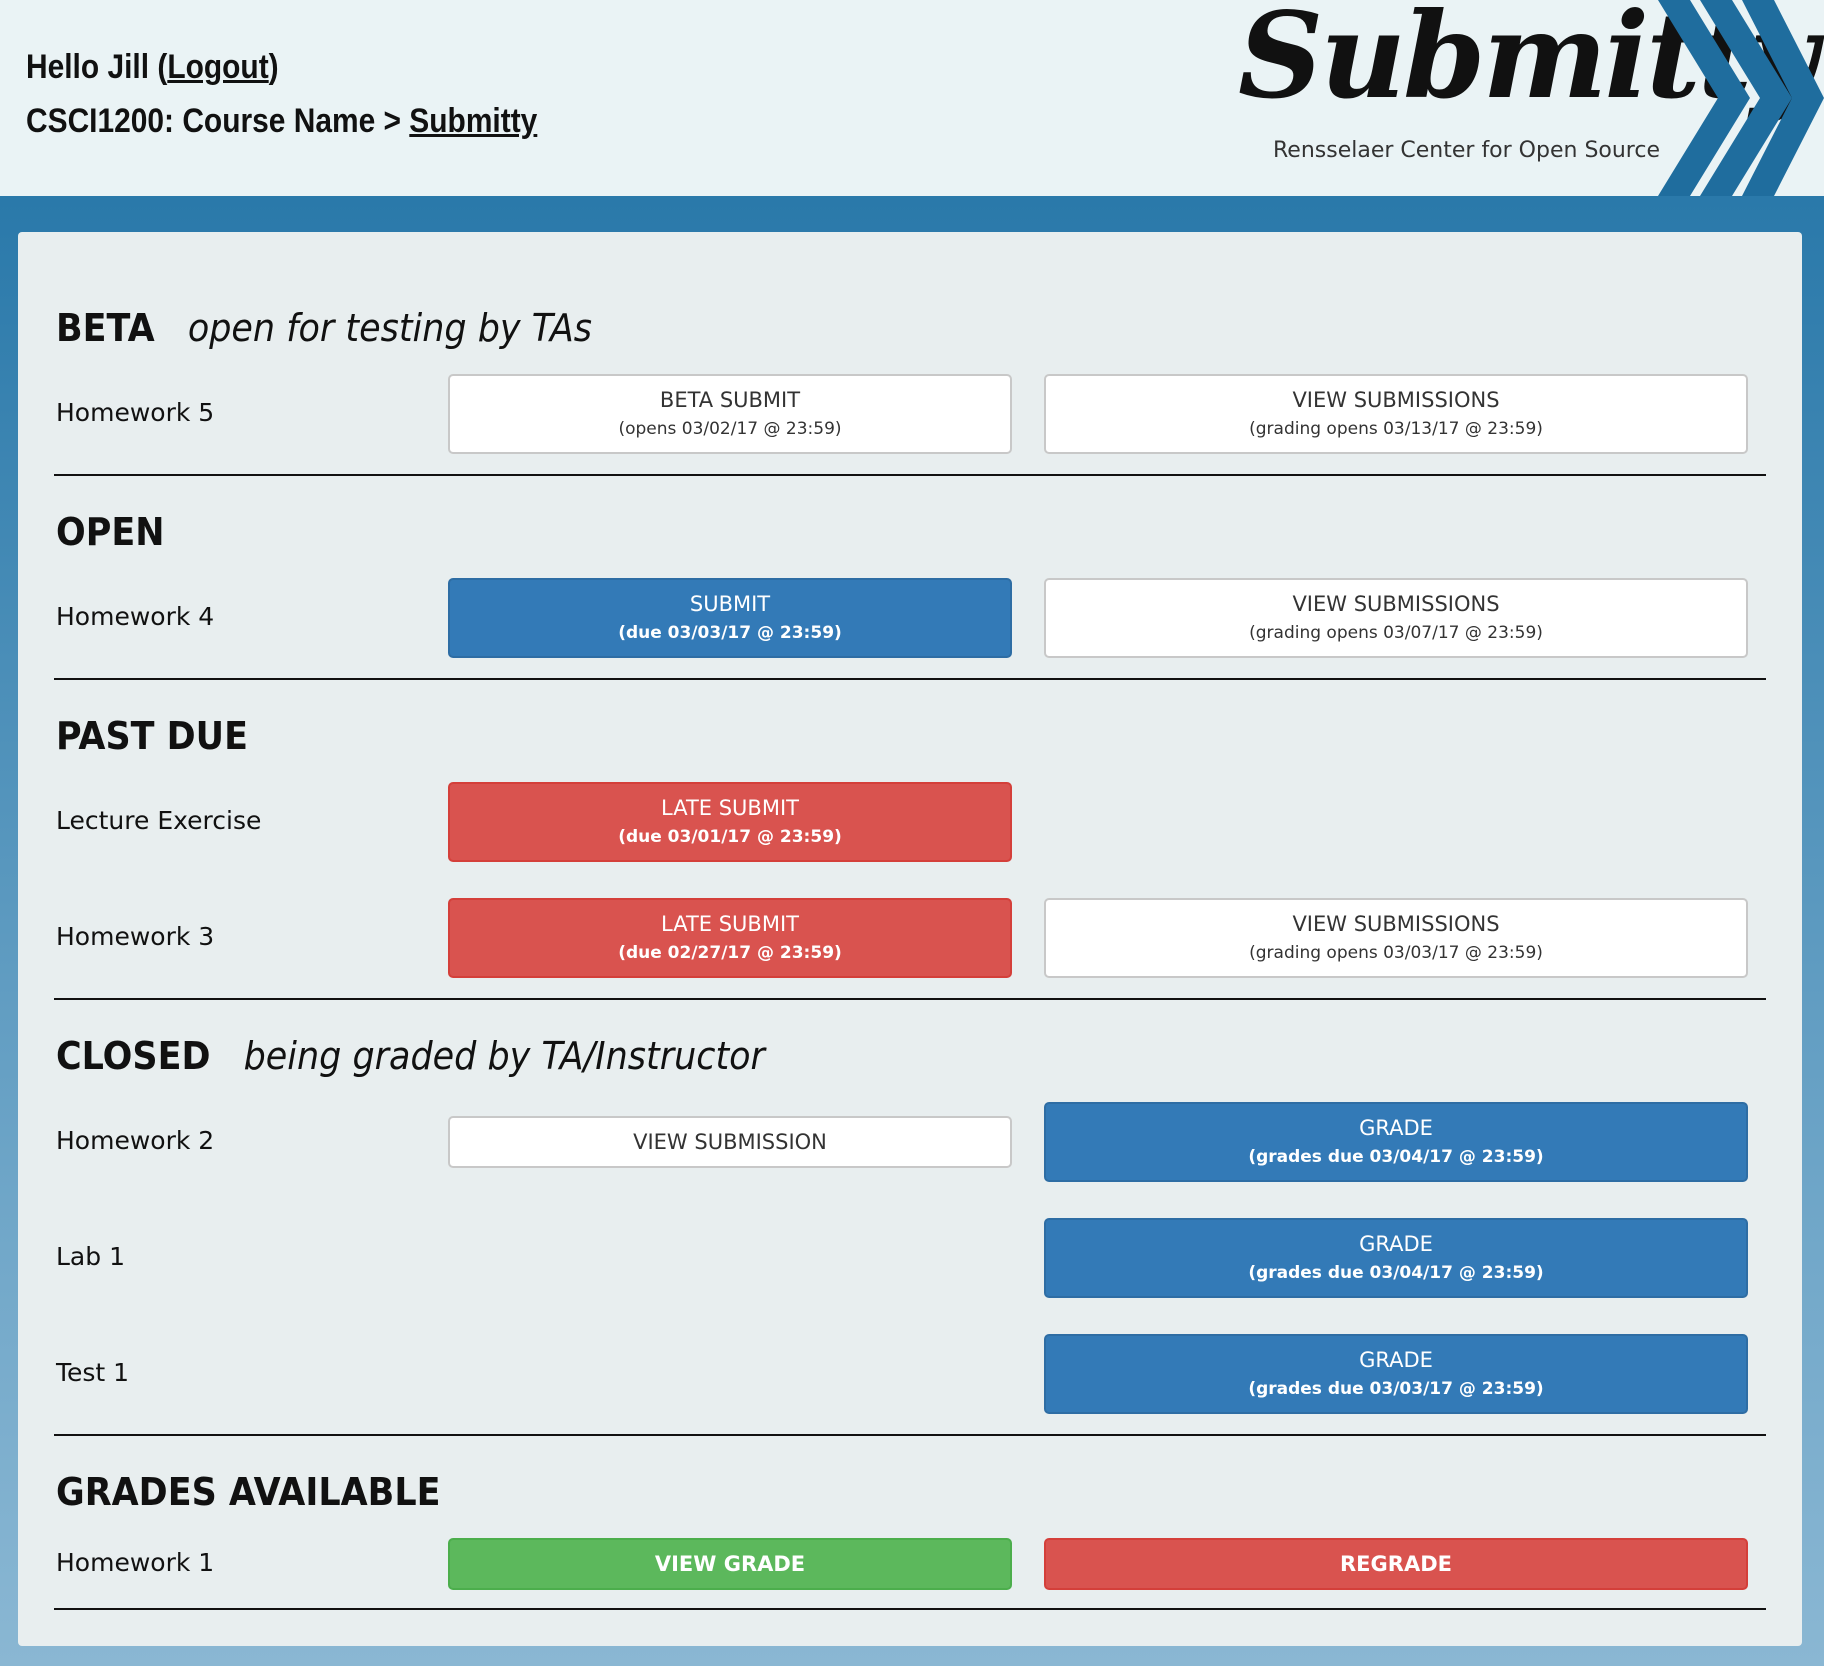  Describe the element at coordinates (281, 67) in the screenshot. I see `greeting-line: Hello Jill (Logout)` at that location.